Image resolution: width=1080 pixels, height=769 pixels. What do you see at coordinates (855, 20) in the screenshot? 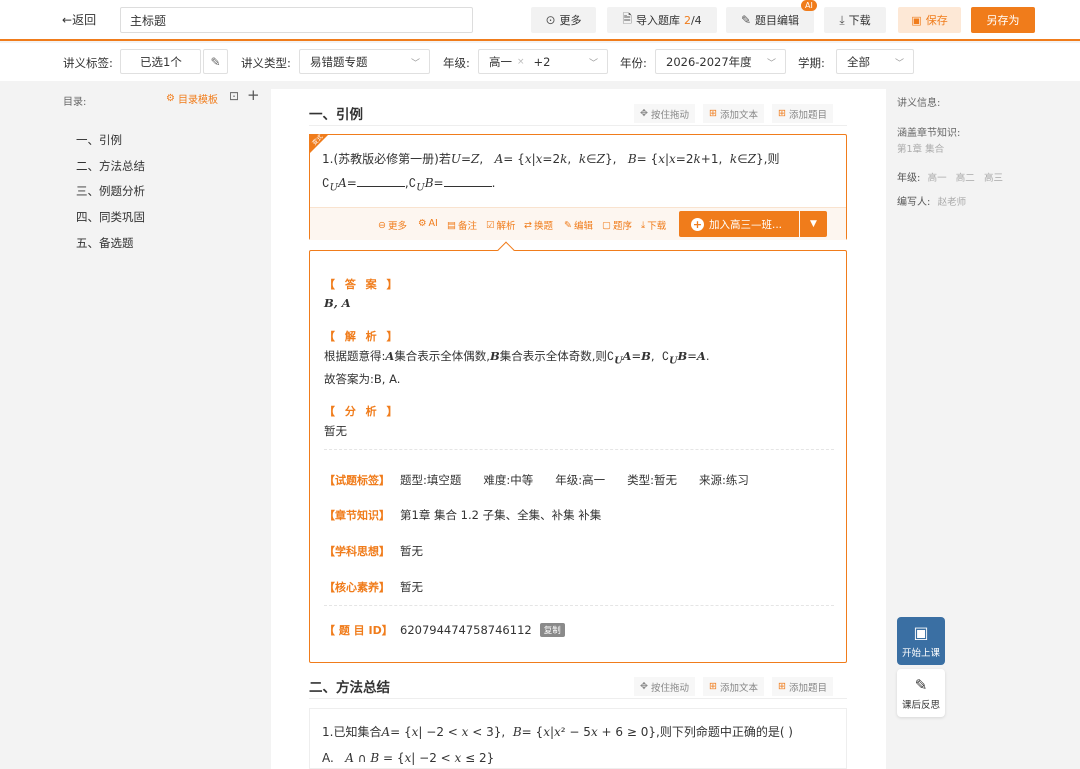
I see `download-button: ⤓ 下载` at bounding box center [855, 20].